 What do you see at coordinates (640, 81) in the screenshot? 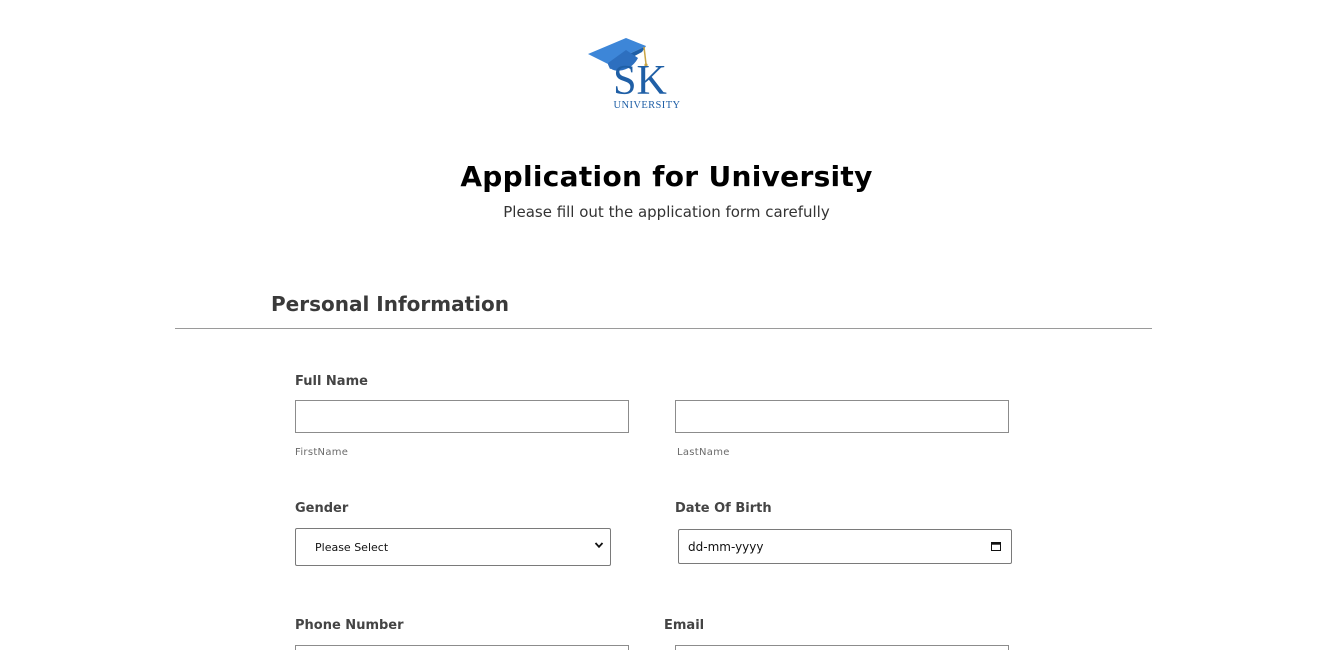
I see `logo-mark: SK` at bounding box center [640, 81].